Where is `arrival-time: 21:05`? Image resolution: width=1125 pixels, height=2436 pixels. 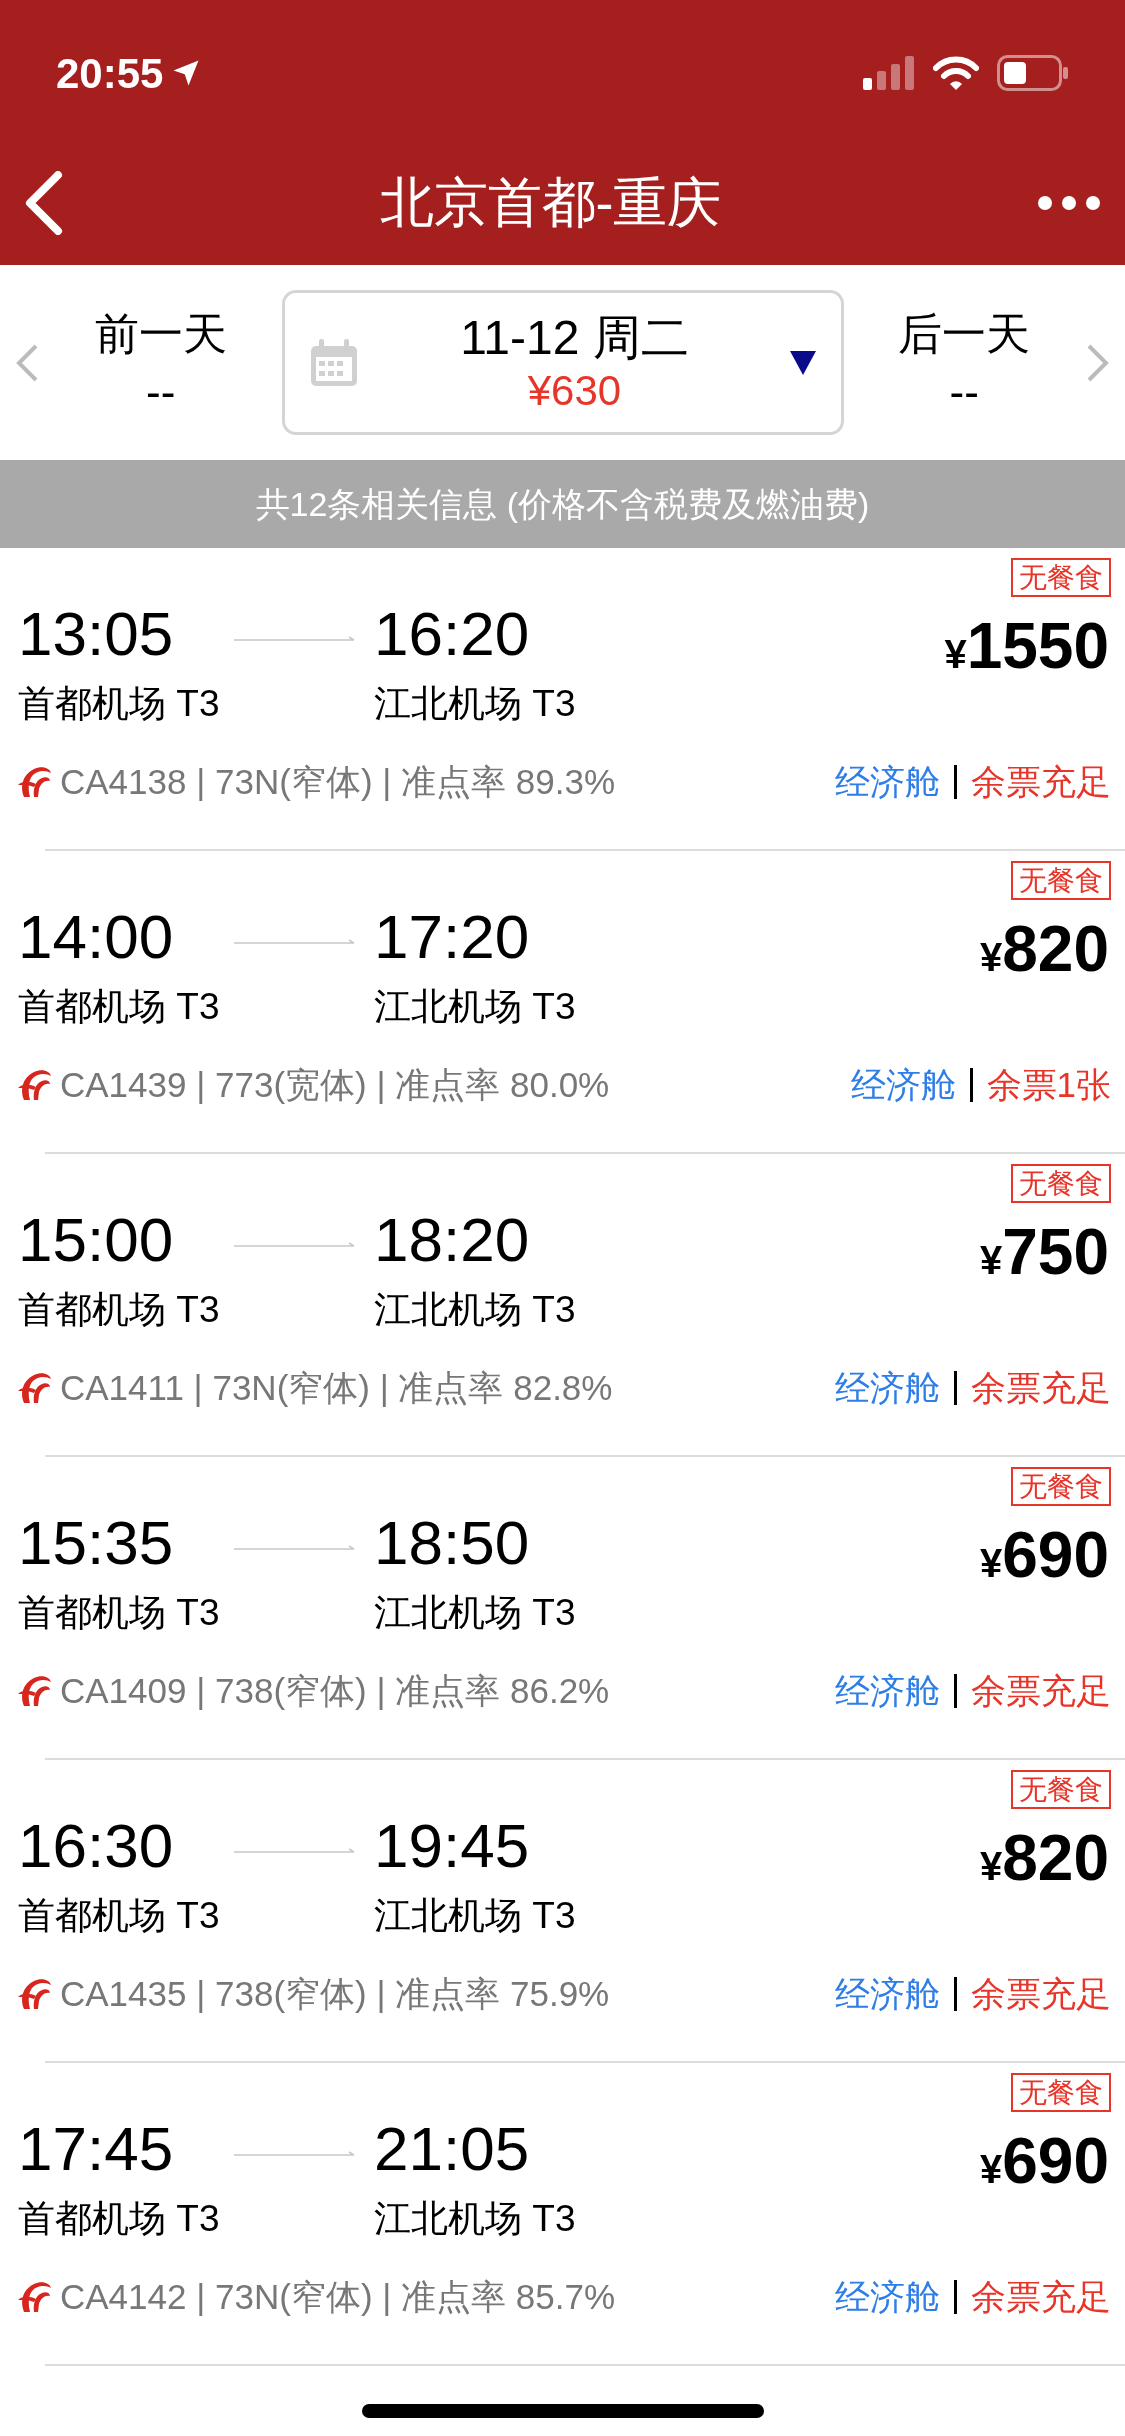 arrival-time: 21:05 is located at coordinates (452, 2149).